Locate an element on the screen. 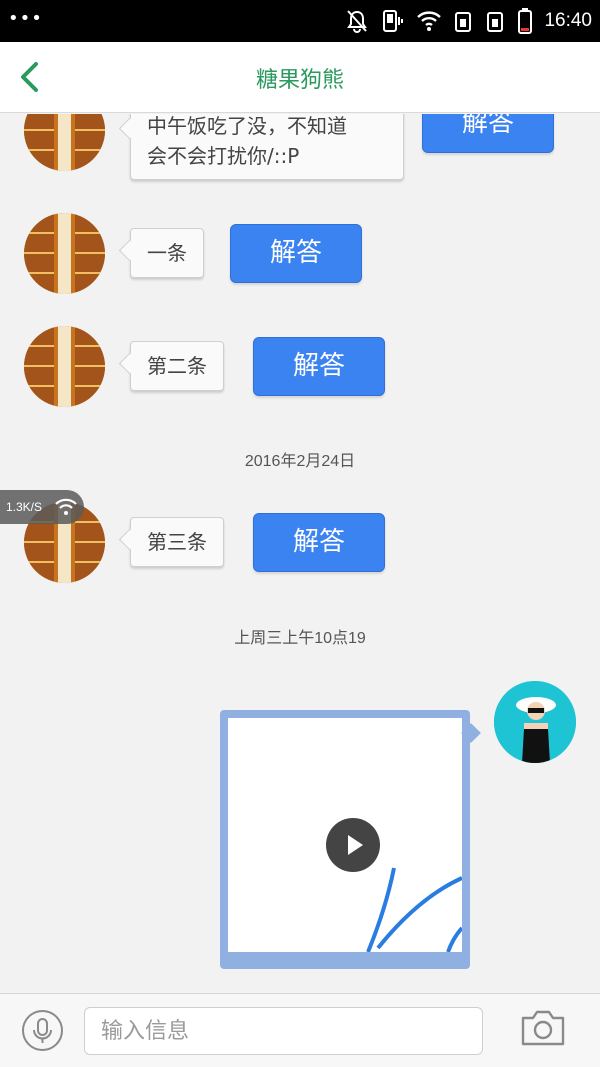  message-text: 第二条 is located at coordinates (177, 366).